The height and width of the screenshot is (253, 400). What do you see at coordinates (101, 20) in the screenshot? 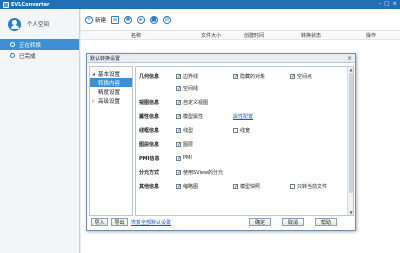
I see `new-button-label: 新建` at bounding box center [101, 20].